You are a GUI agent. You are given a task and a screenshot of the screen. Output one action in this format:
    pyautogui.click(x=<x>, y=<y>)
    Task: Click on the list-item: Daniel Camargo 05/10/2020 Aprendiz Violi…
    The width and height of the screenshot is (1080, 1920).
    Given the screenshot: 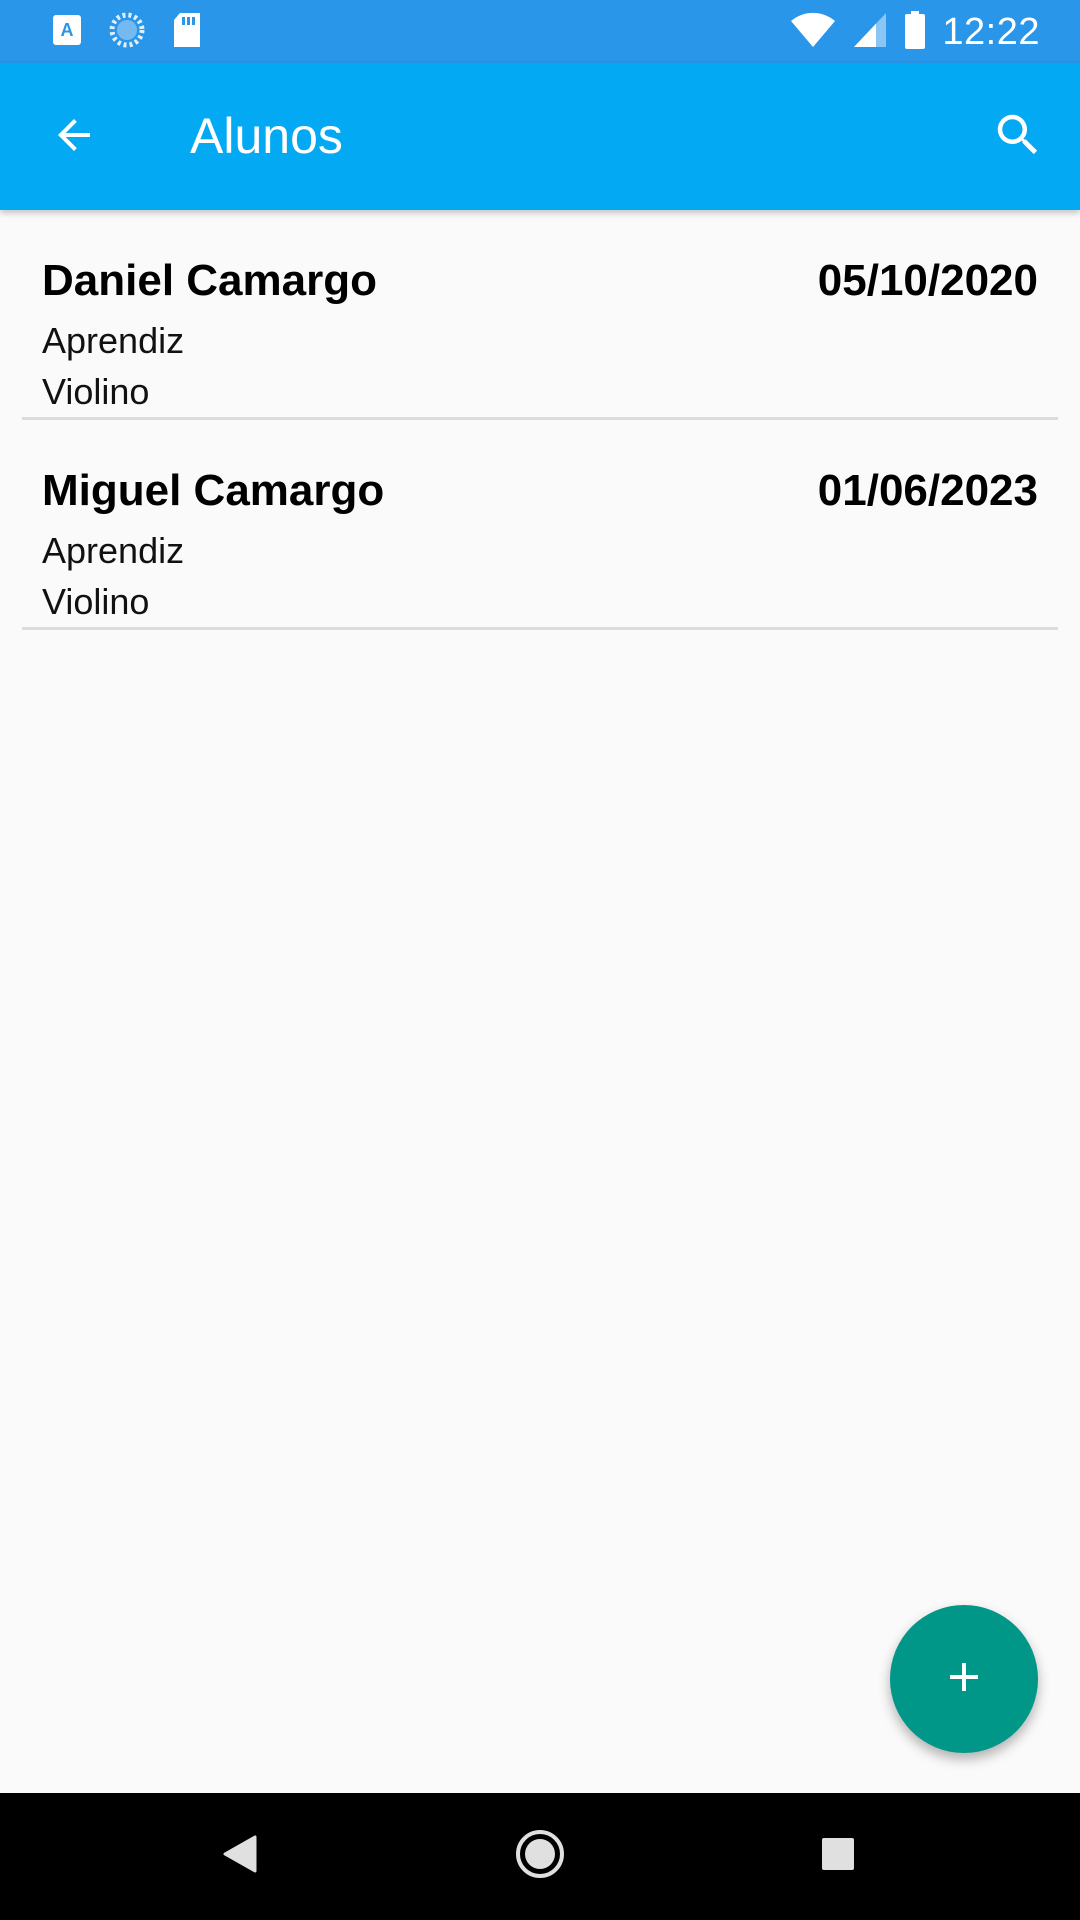 What is the action you would take?
    pyautogui.click(x=540, y=315)
    